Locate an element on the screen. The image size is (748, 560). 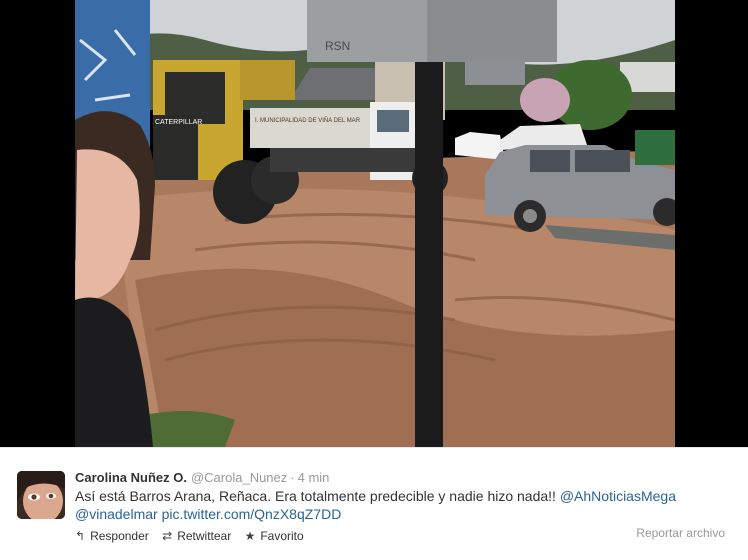
reply-button: ↰ Responder is located at coordinates (112, 536).